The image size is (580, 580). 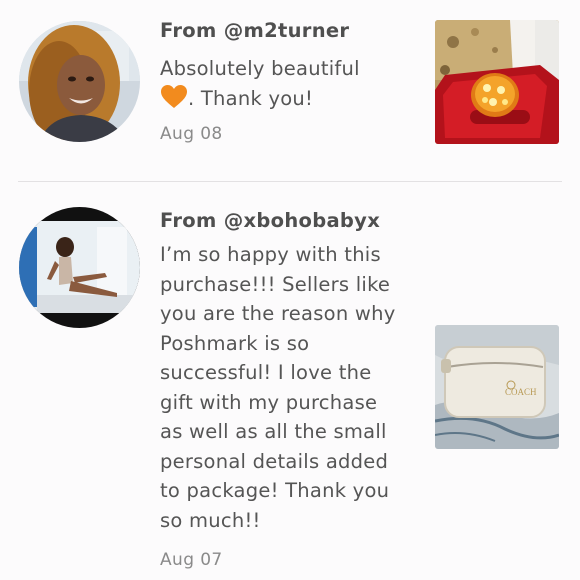 I want to click on review-author: From @m2turner, so click(x=289, y=31).